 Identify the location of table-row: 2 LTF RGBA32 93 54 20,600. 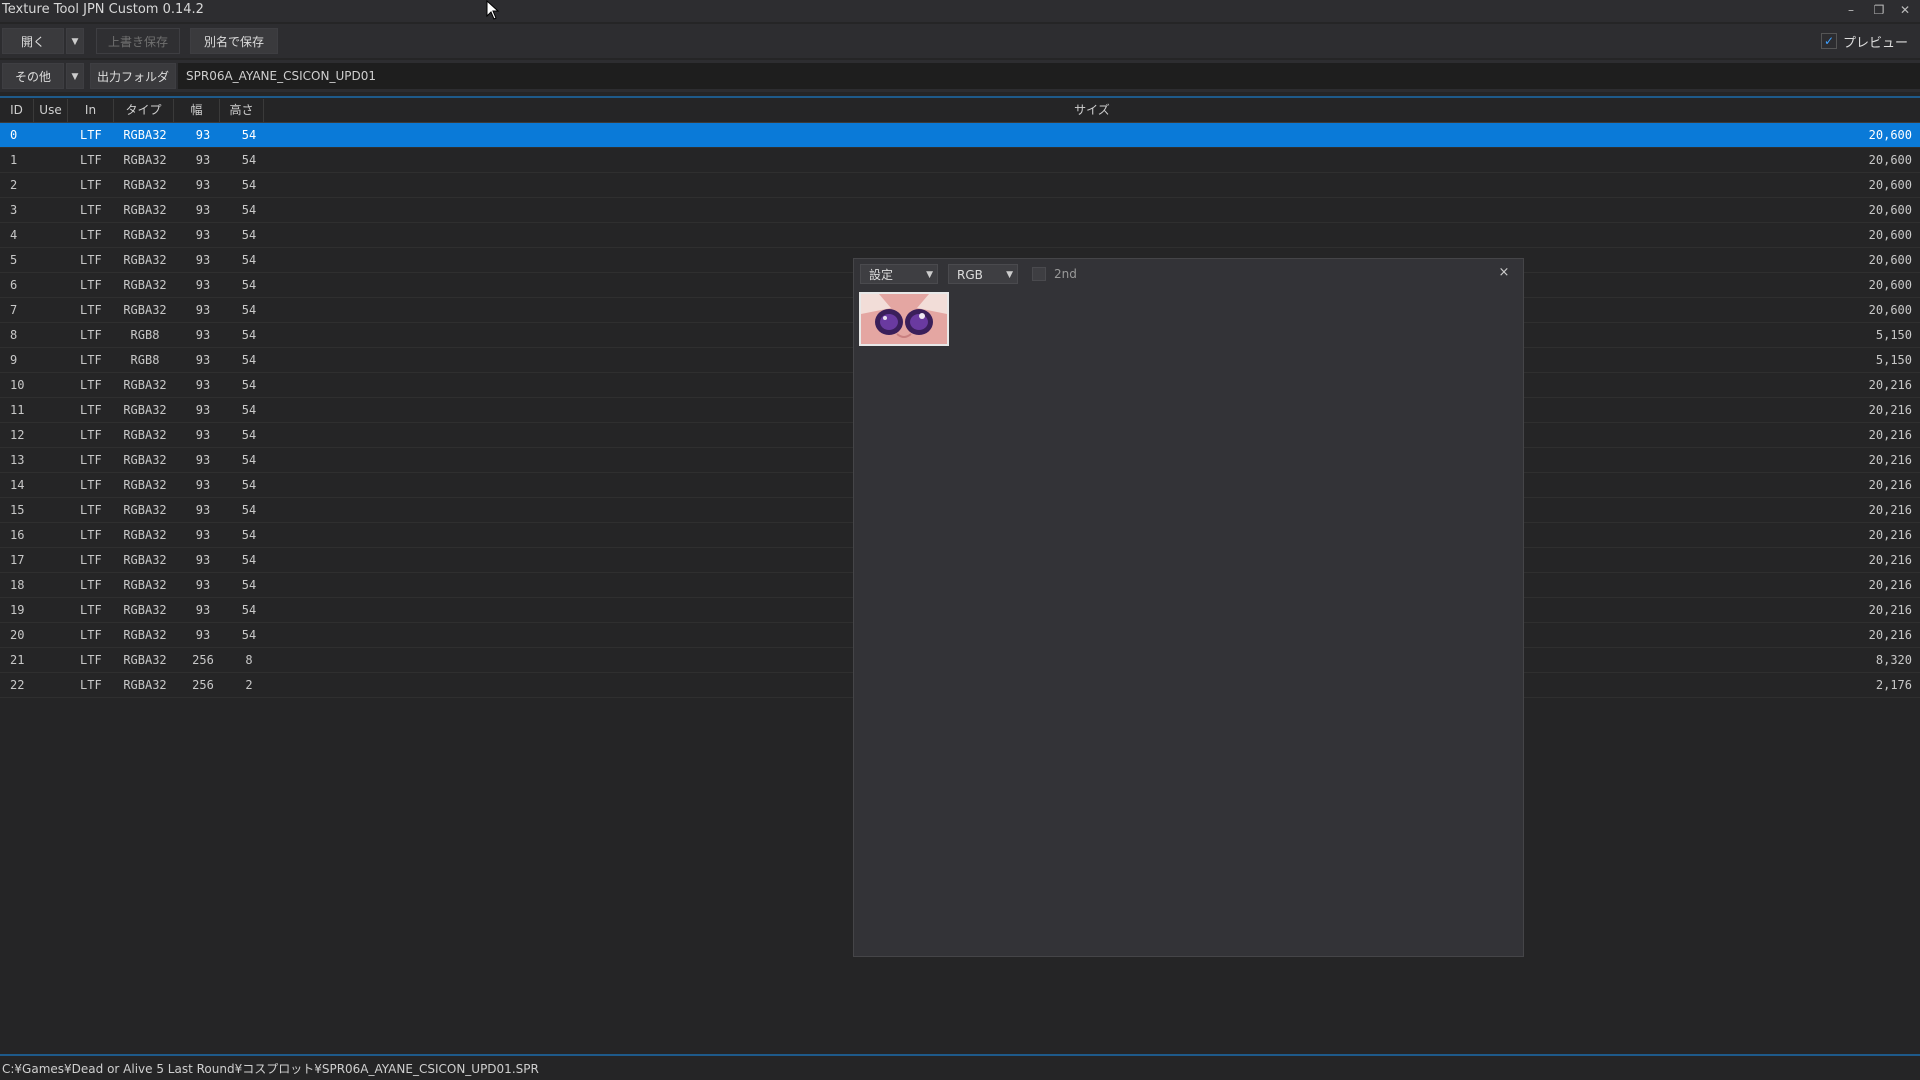
(960, 185).